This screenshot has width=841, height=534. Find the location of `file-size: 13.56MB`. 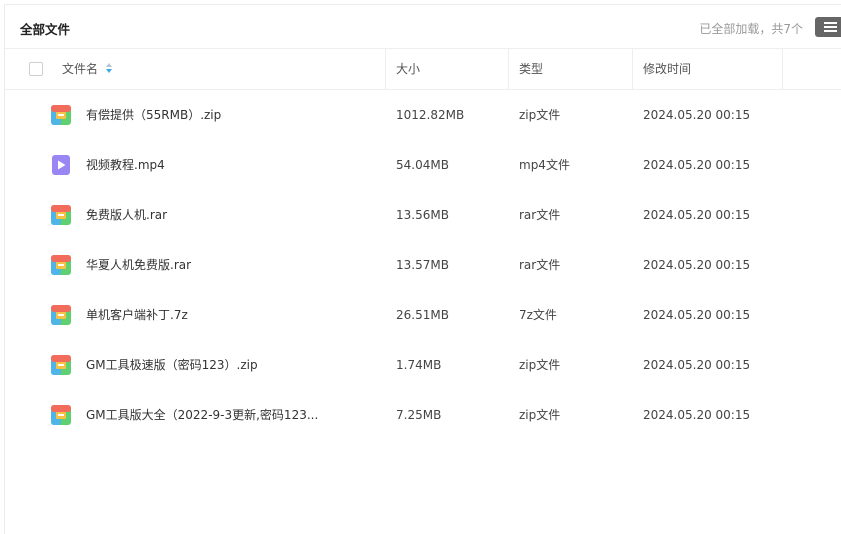

file-size: 13.56MB is located at coordinates (422, 215).